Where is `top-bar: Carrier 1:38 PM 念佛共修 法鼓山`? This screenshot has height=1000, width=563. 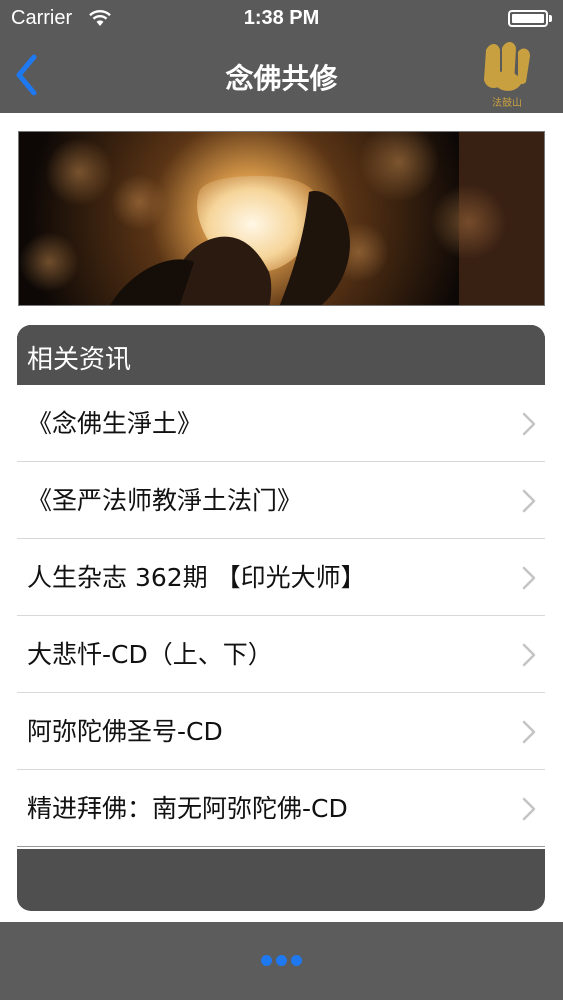
top-bar: Carrier 1:38 PM 念佛共修 法鼓山 is located at coordinates (281, 56).